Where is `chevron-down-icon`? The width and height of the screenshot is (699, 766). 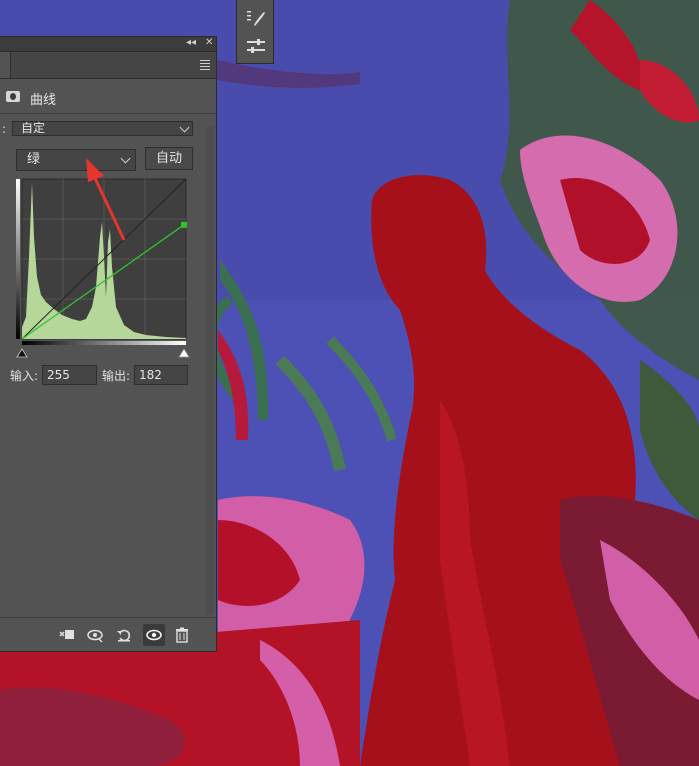 chevron-down-icon is located at coordinates (184, 127).